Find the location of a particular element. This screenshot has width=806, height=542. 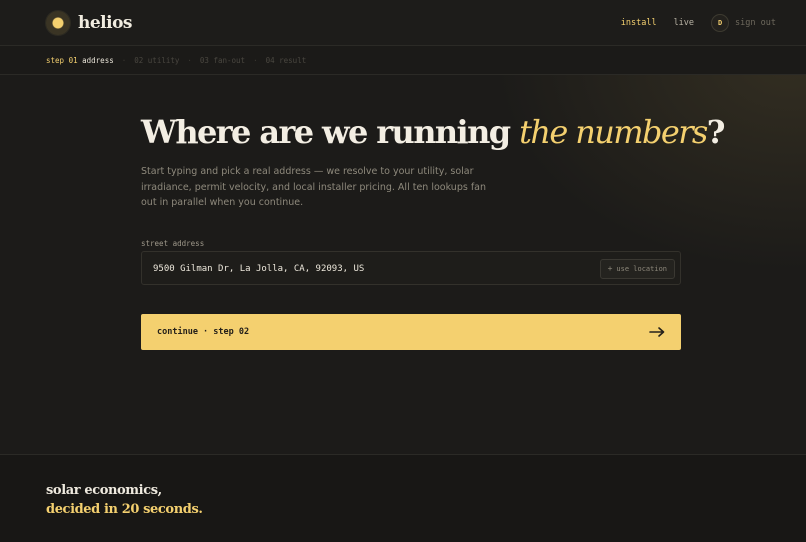

arrow-right-icon is located at coordinates (657, 332).